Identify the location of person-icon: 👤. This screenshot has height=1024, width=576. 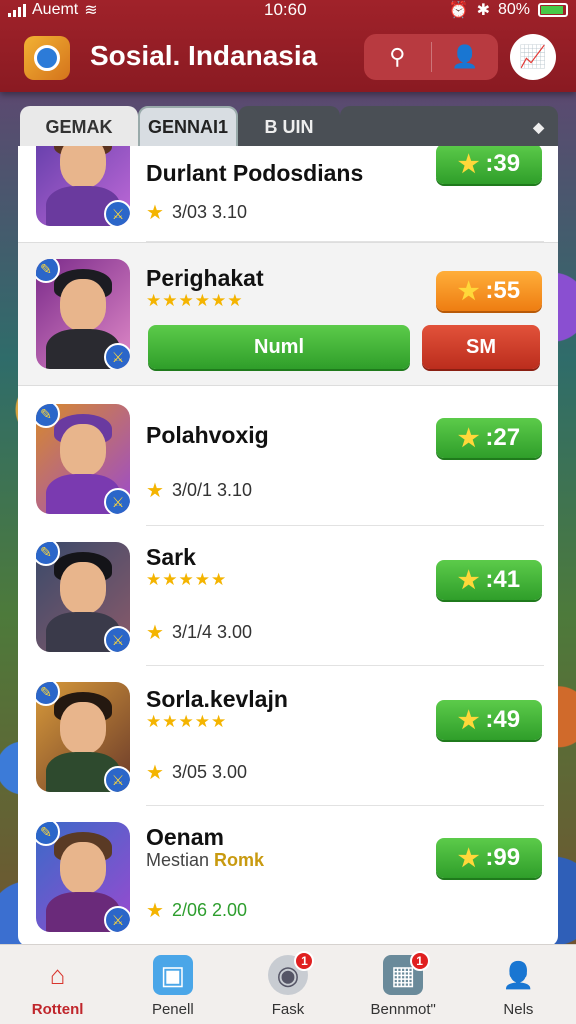
(518, 974).